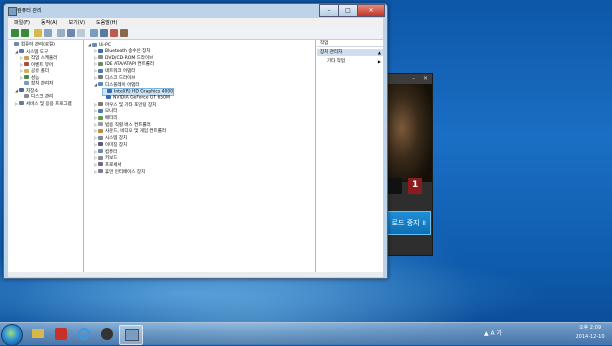  I want to click on scan-hardware-icon, so click(94, 33).